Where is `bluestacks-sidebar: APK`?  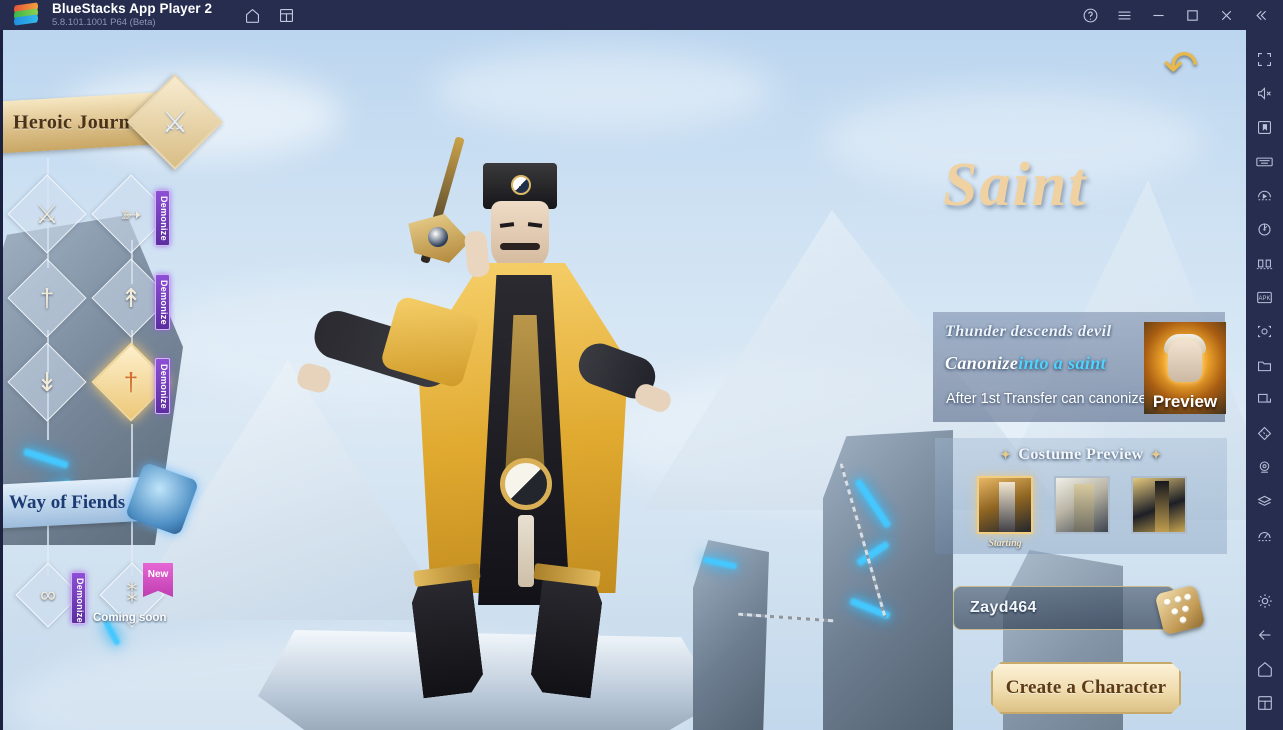 bluestacks-sidebar: APK is located at coordinates (1264, 380).